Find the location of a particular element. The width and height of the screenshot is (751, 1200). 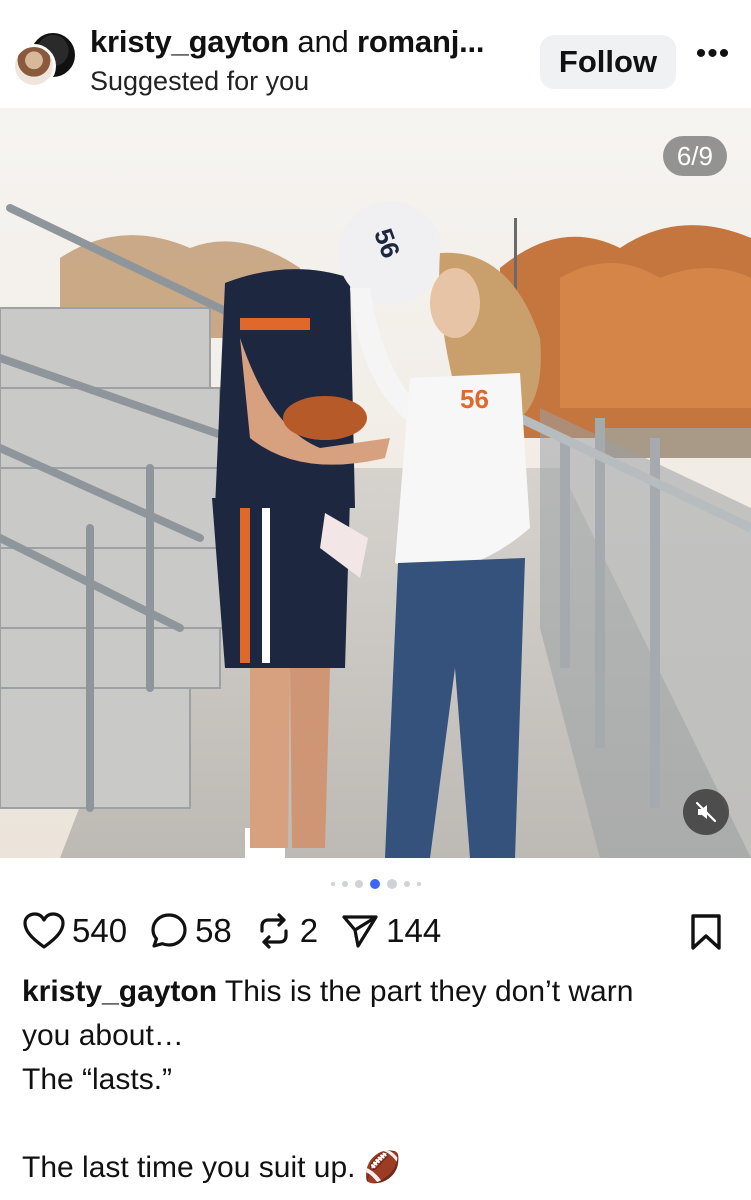

author-primary: kristy_gayton is located at coordinates (189, 41).